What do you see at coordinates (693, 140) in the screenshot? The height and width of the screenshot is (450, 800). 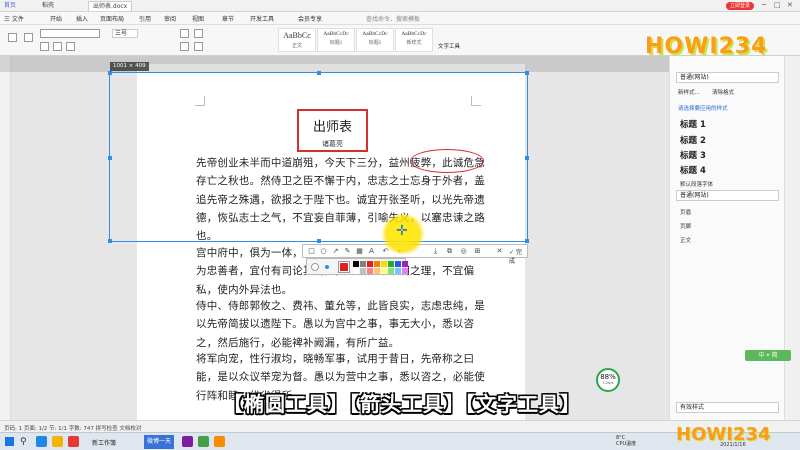 I see `style-entry-heading2: 标题 2` at bounding box center [693, 140].